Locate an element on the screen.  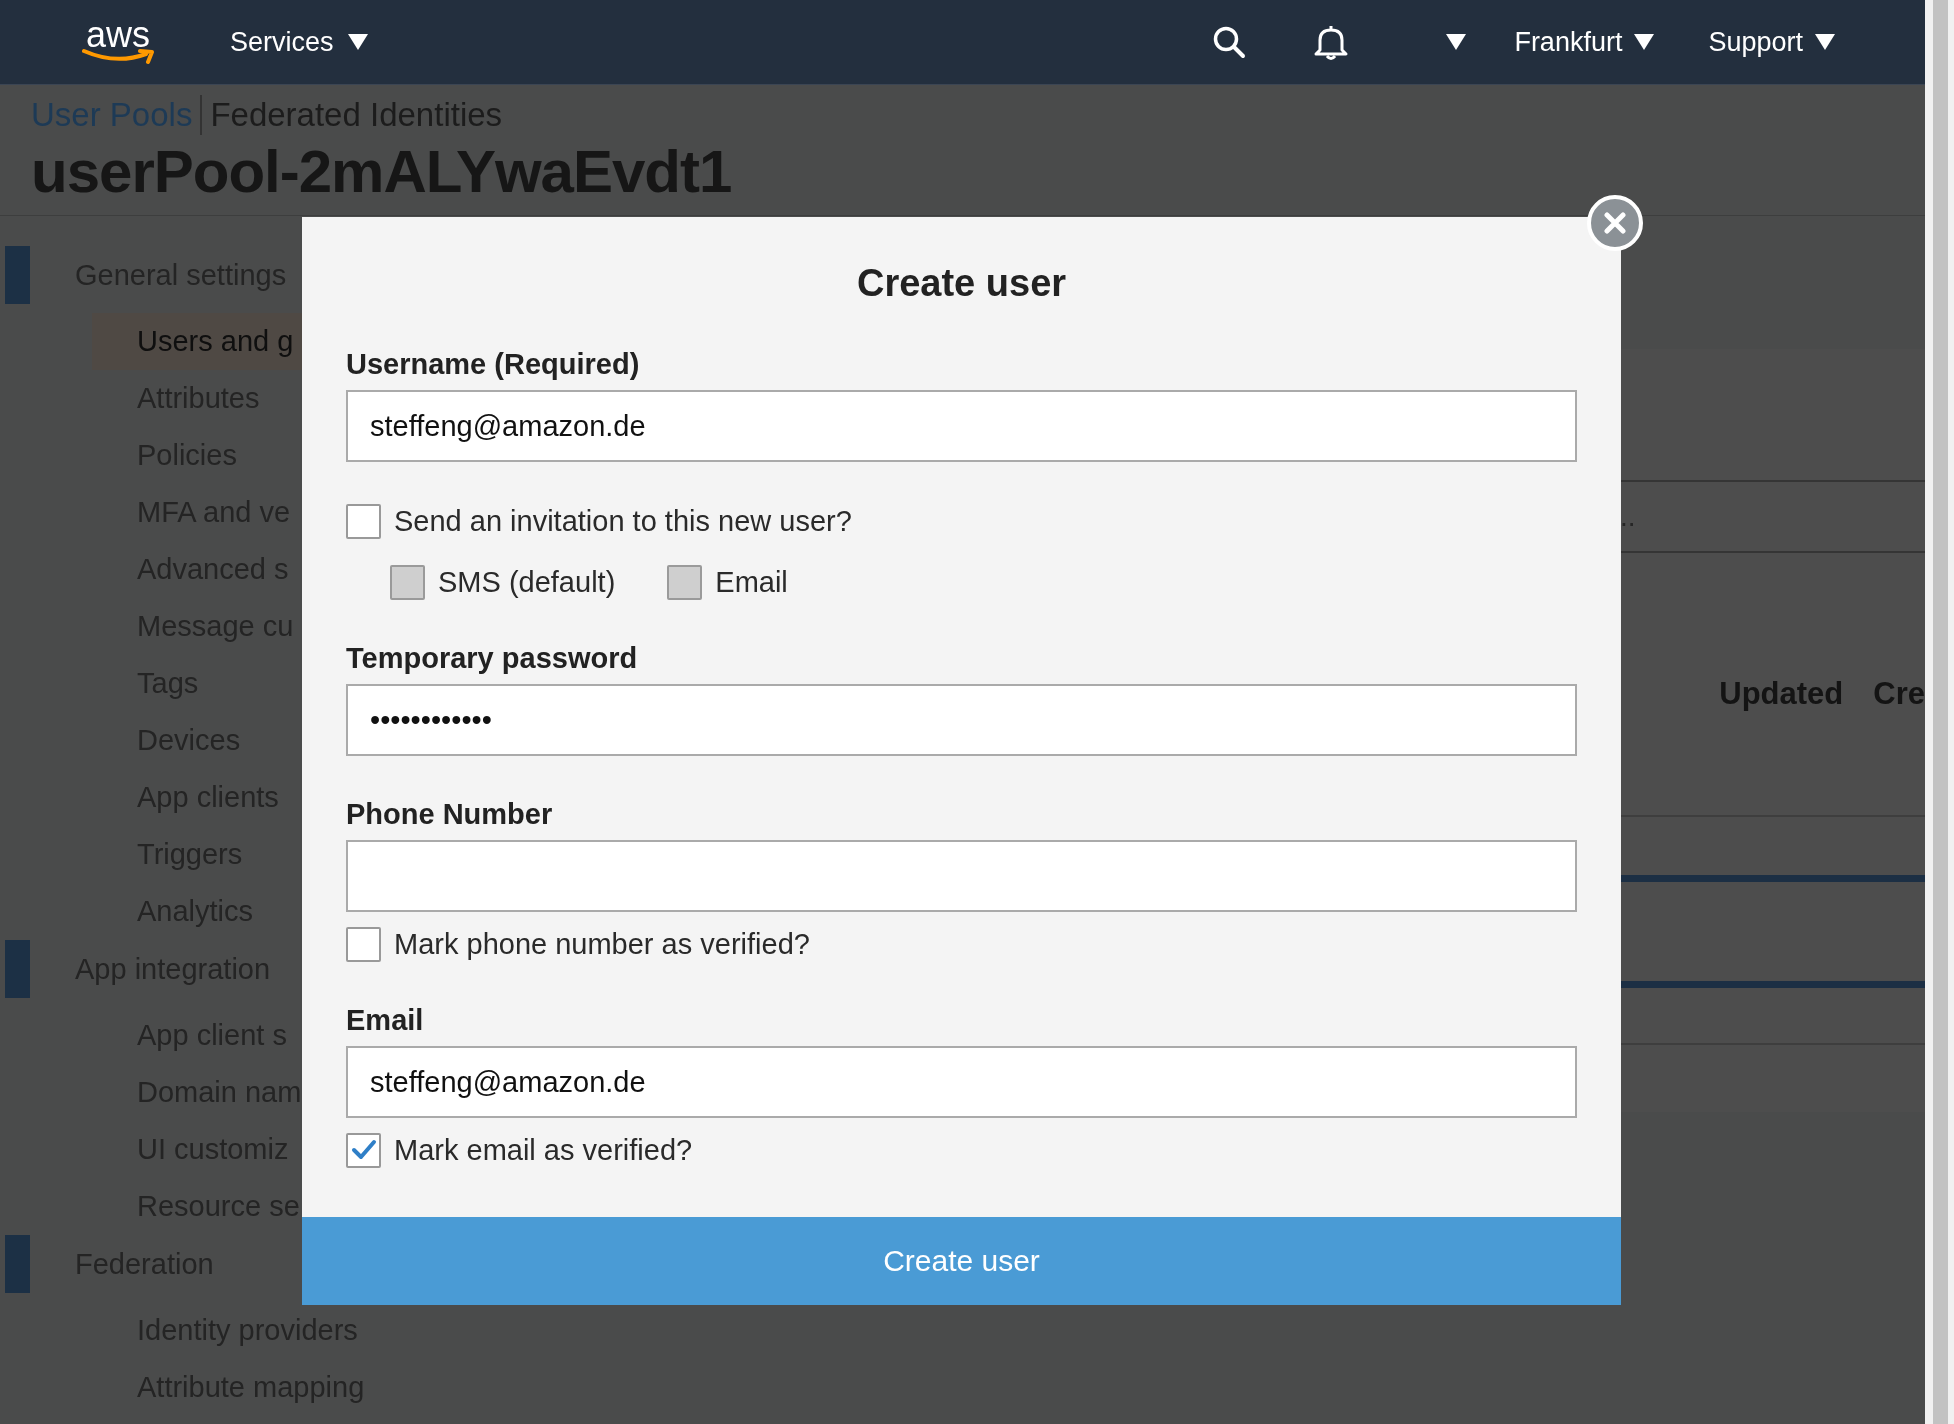
search-icon is located at coordinates (1229, 42).